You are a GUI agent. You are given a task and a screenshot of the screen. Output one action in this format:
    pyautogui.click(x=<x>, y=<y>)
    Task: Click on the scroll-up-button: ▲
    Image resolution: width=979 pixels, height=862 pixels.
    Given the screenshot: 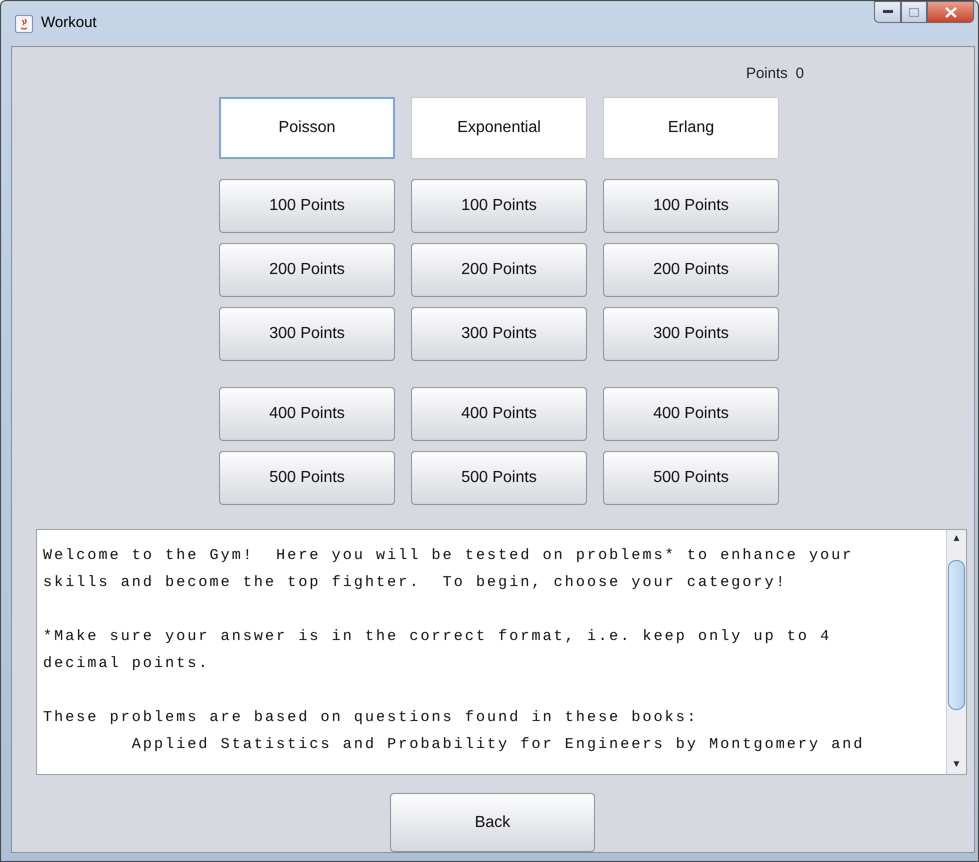 What is the action you would take?
    pyautogui.click(x=956, y=539)
    